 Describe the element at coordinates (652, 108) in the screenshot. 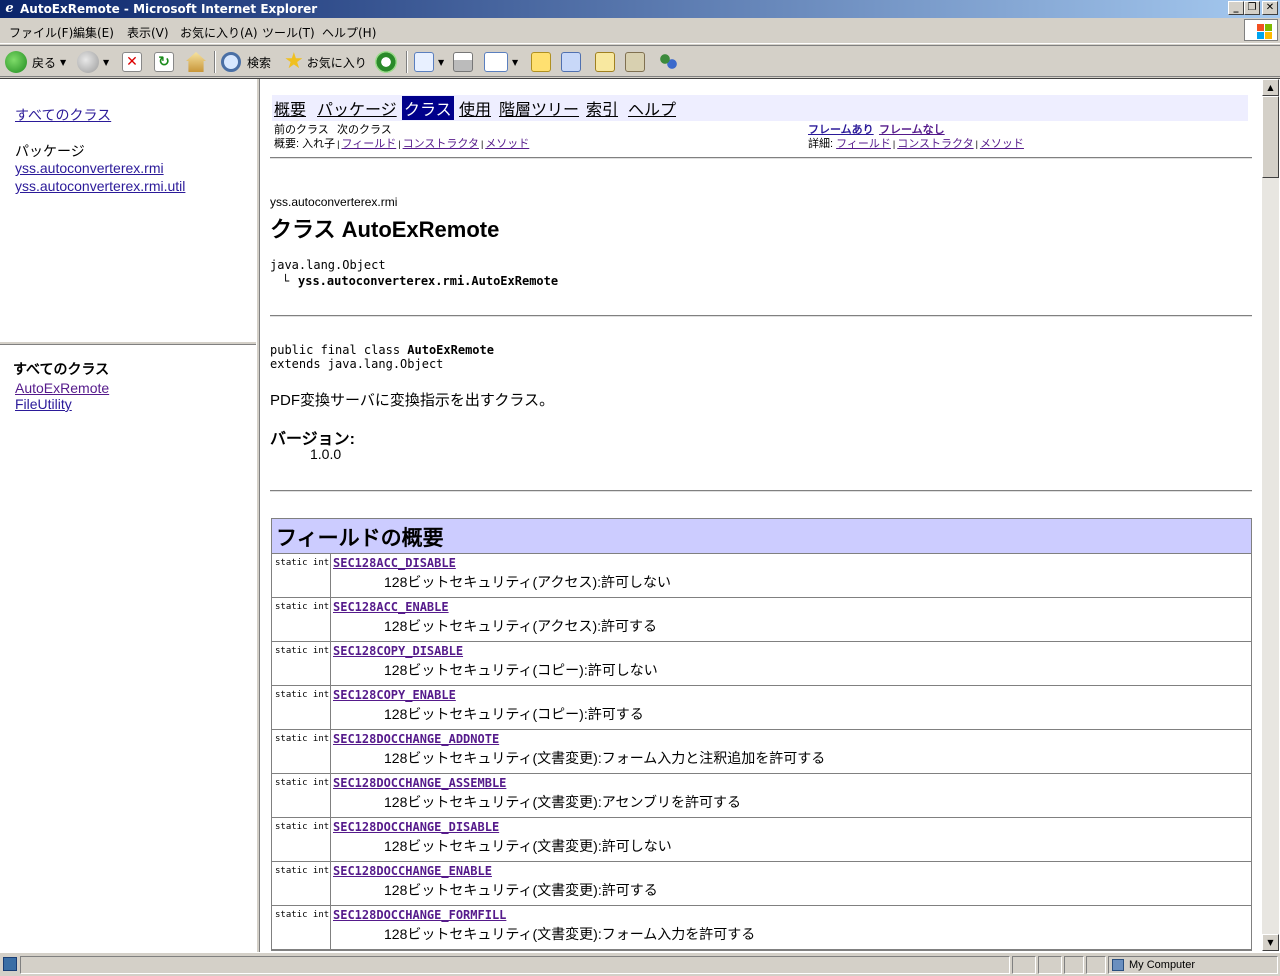

I see `nav-help: ヘルプ` at that location.